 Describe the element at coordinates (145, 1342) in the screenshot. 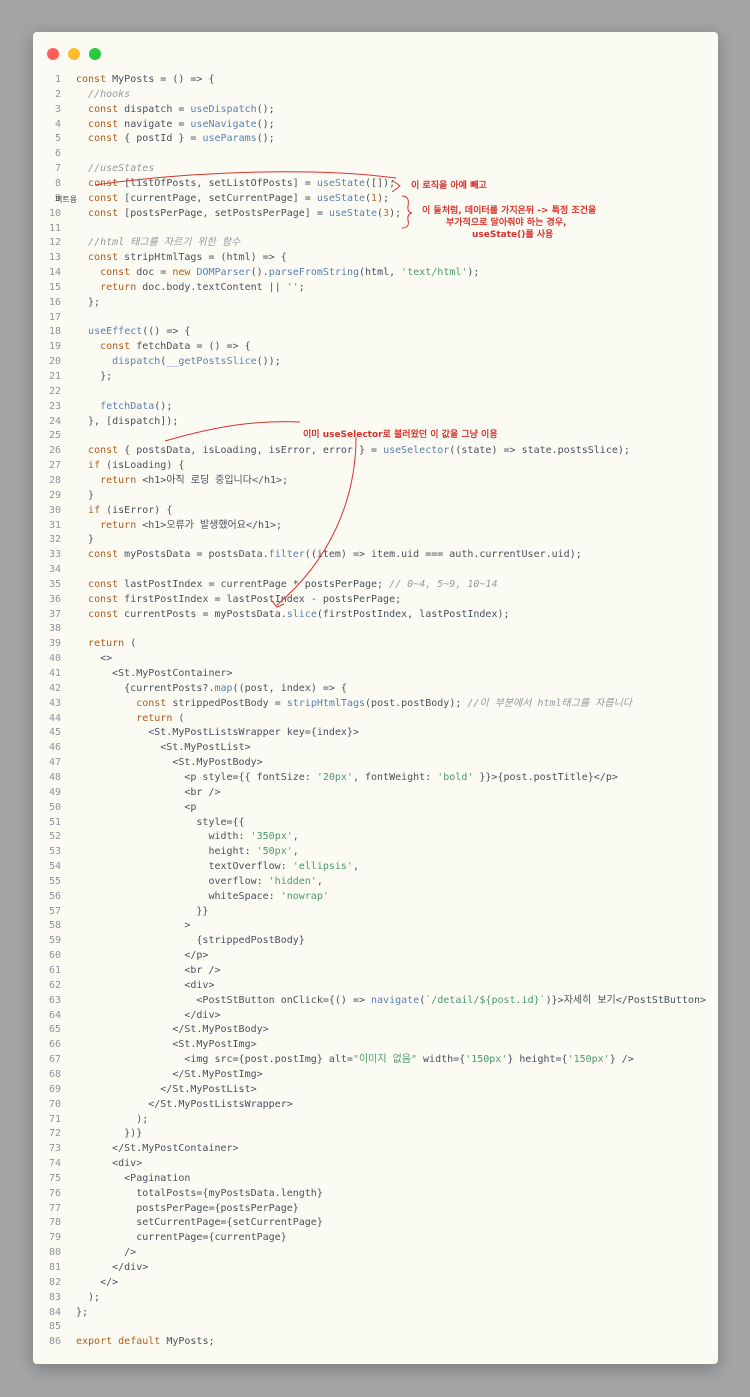

I see `code-text: export default MyPosts;` at that location.